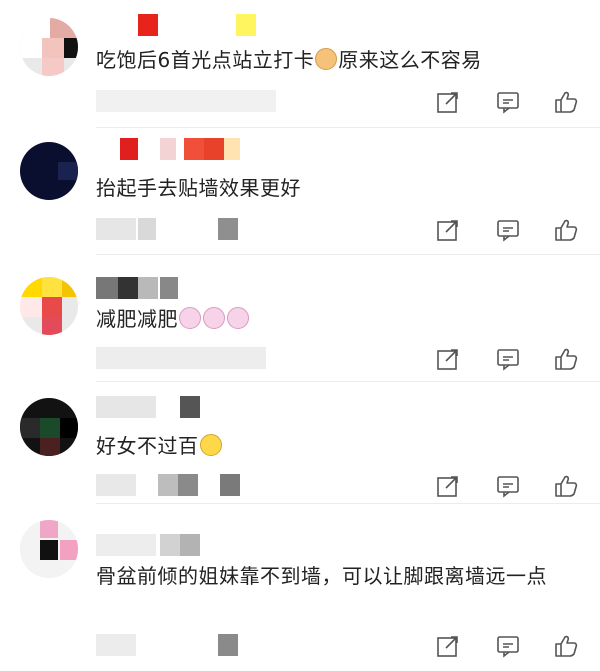 Image resolution: width=600 pixels, height=671 pixels. I want to click on comment-text: 抬起手去贴墙效果更好, so click(198, 188).